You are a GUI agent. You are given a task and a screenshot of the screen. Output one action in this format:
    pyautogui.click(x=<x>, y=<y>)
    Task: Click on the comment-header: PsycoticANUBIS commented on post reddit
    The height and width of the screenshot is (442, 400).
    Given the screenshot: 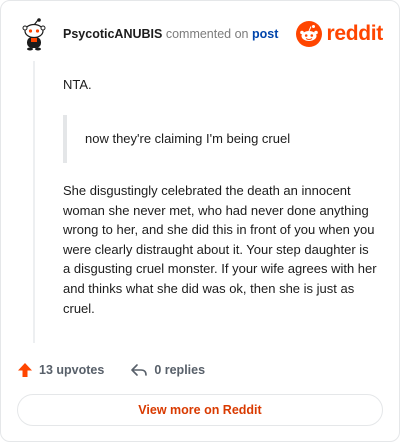 What is the action you would take?
    pyautogui.click(x=200, y=35)
    